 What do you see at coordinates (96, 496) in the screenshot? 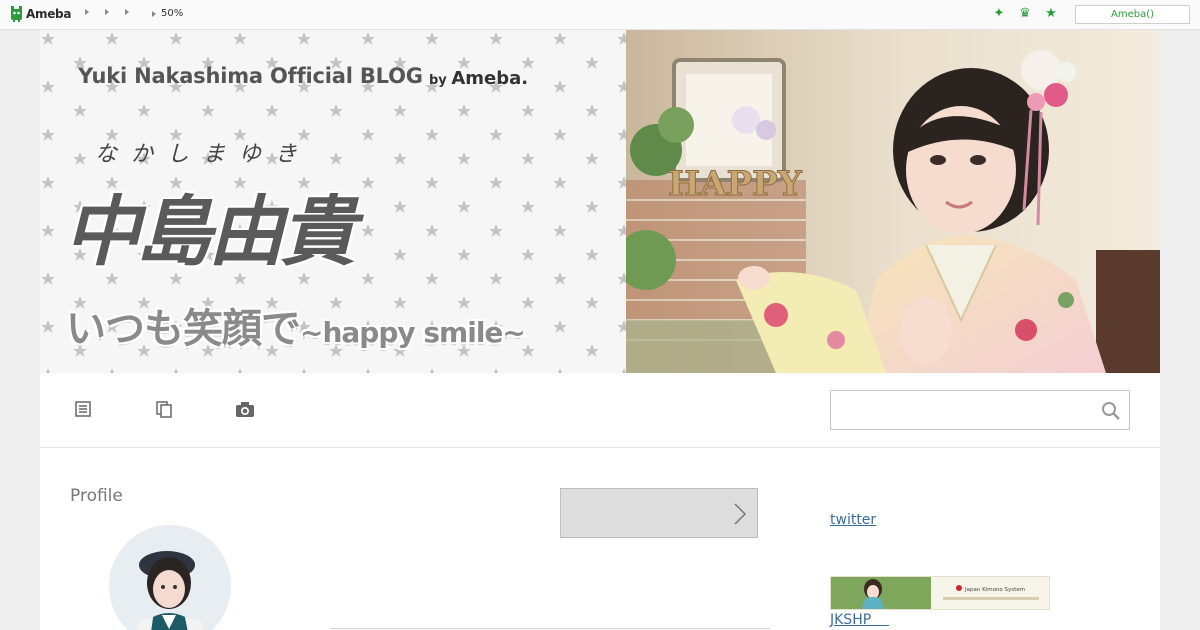
I see `profile-heading: Profile` at bounding box center [96, 496].